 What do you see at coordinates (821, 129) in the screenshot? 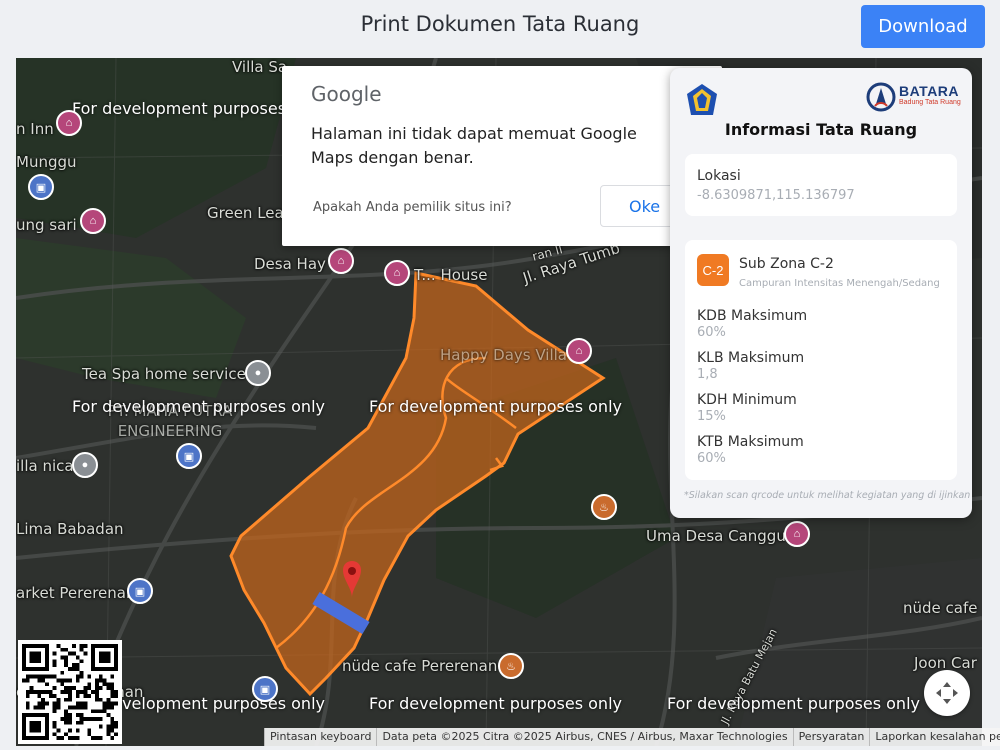
I see `info-title: Informasi Tata Ruang` at bounding box center [821, 129].